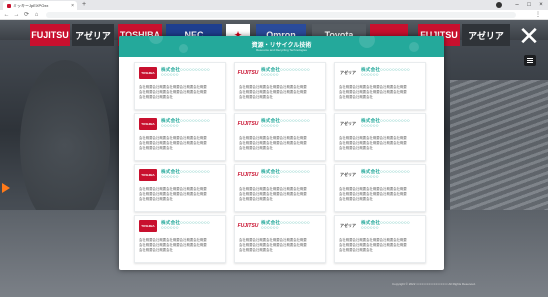 The height and width of the screenshot is (297, 548). What do you see at coordinates (6, 15) in the screenshot?
I see `back-icon: ←` at bounding box center [6, 15].